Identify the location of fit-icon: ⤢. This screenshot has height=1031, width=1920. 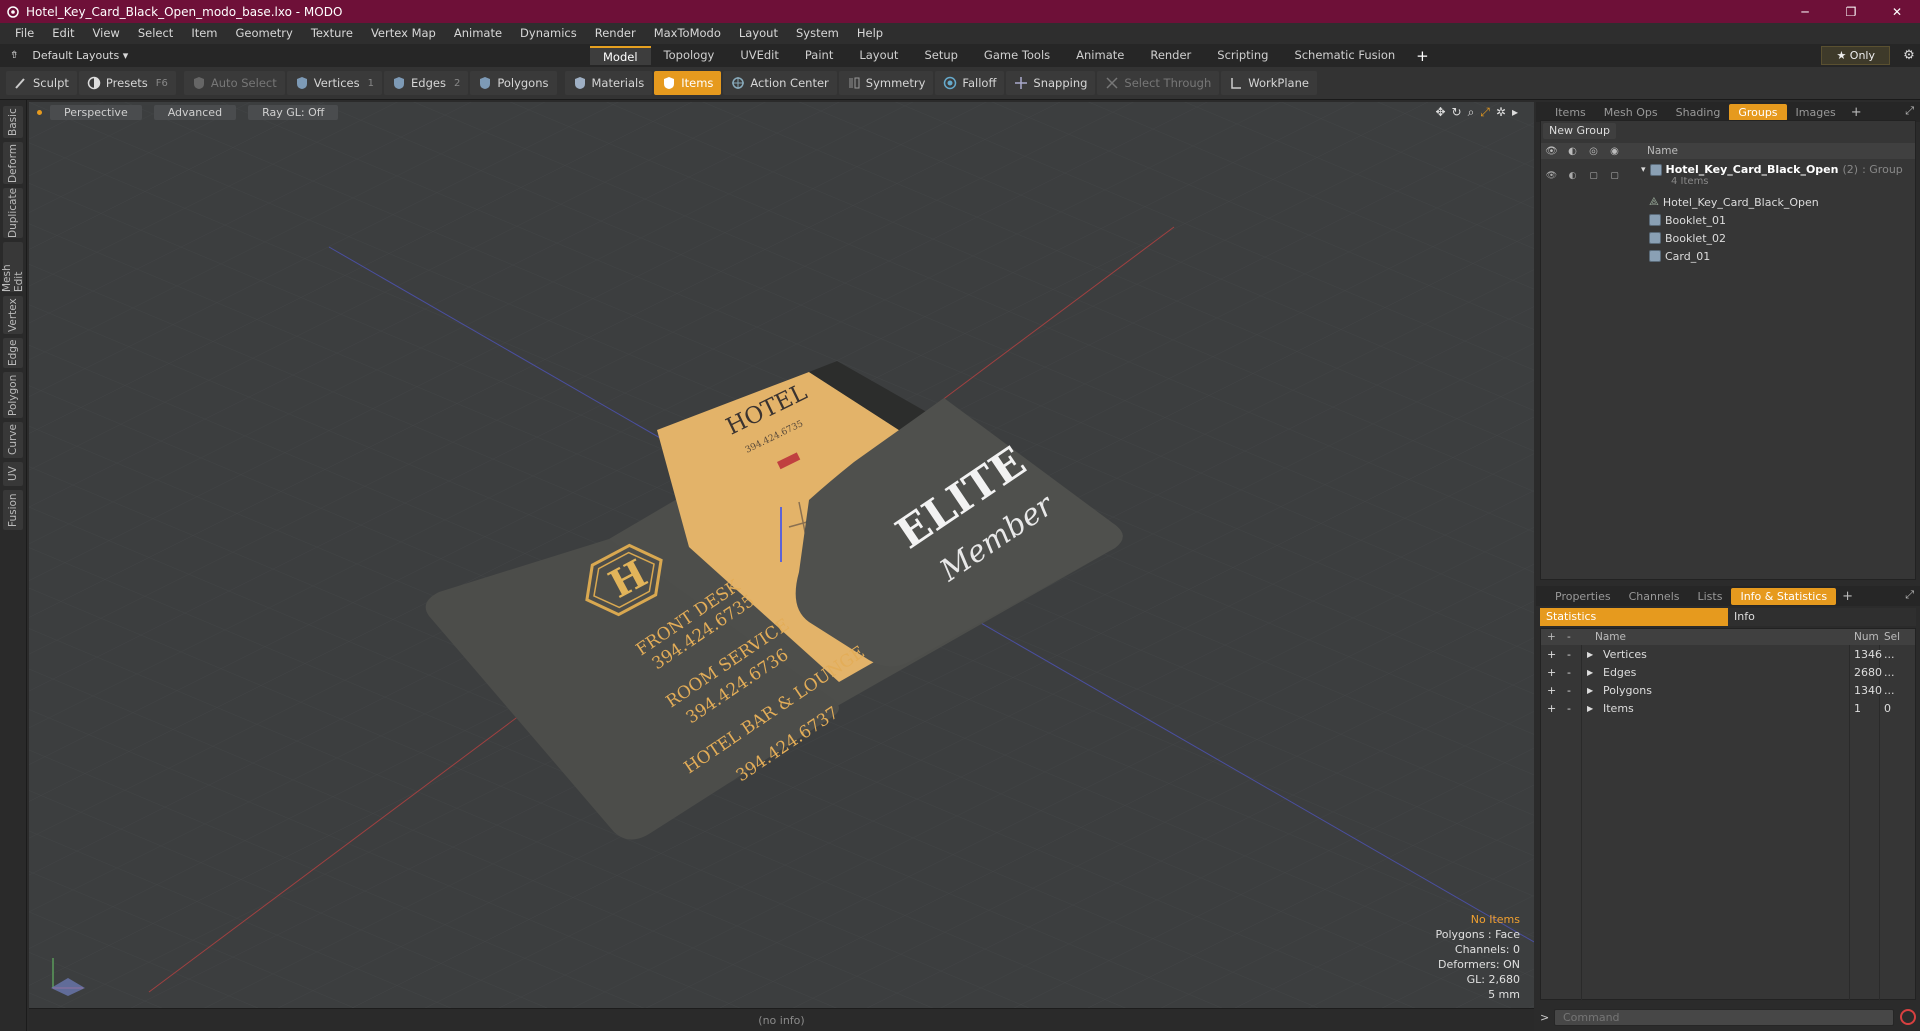
(1485, 112).